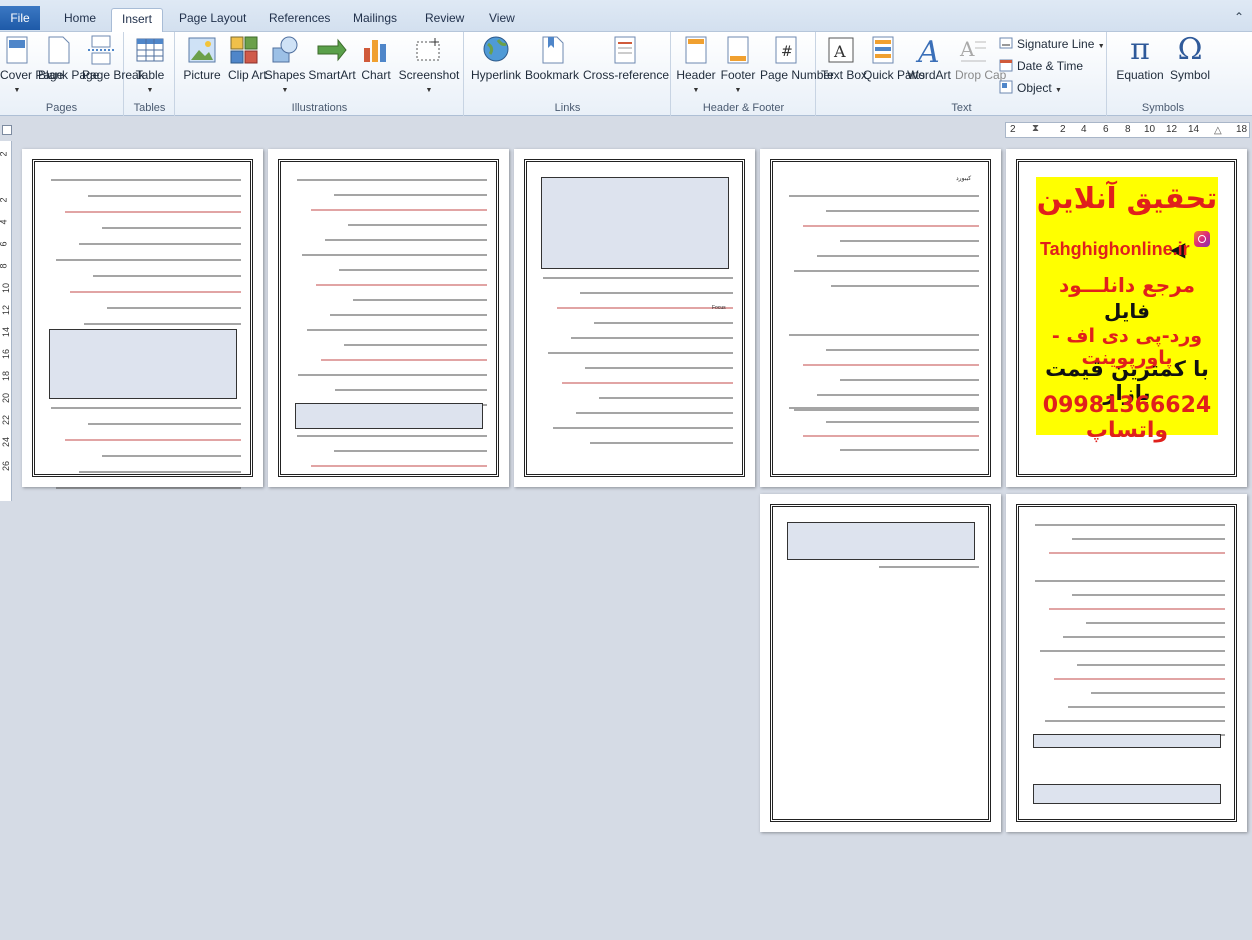  I want to click on page-break-button: Page Break, so click(113, 58).